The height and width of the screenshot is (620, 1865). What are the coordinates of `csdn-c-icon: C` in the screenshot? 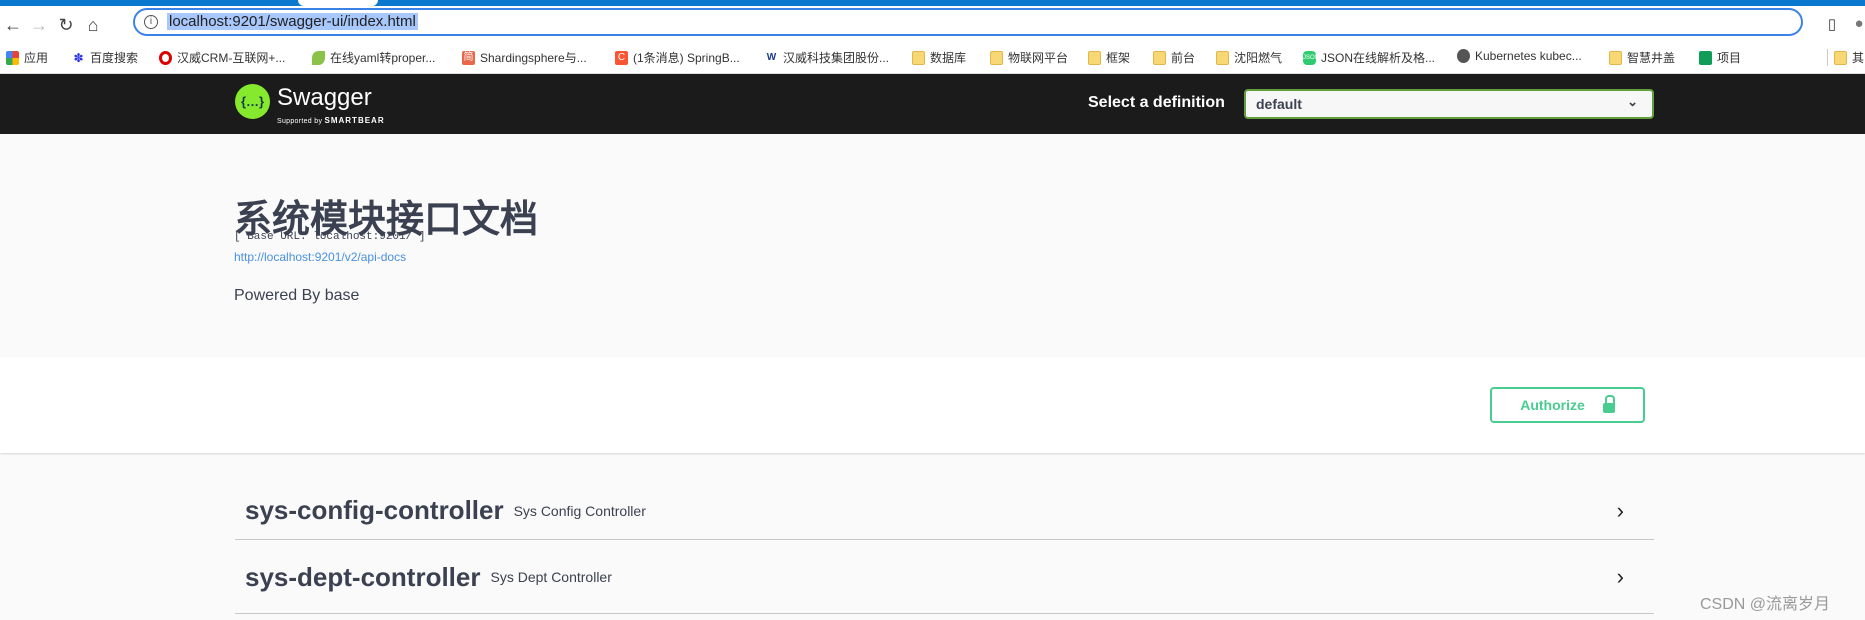 It's located at (621, 57).